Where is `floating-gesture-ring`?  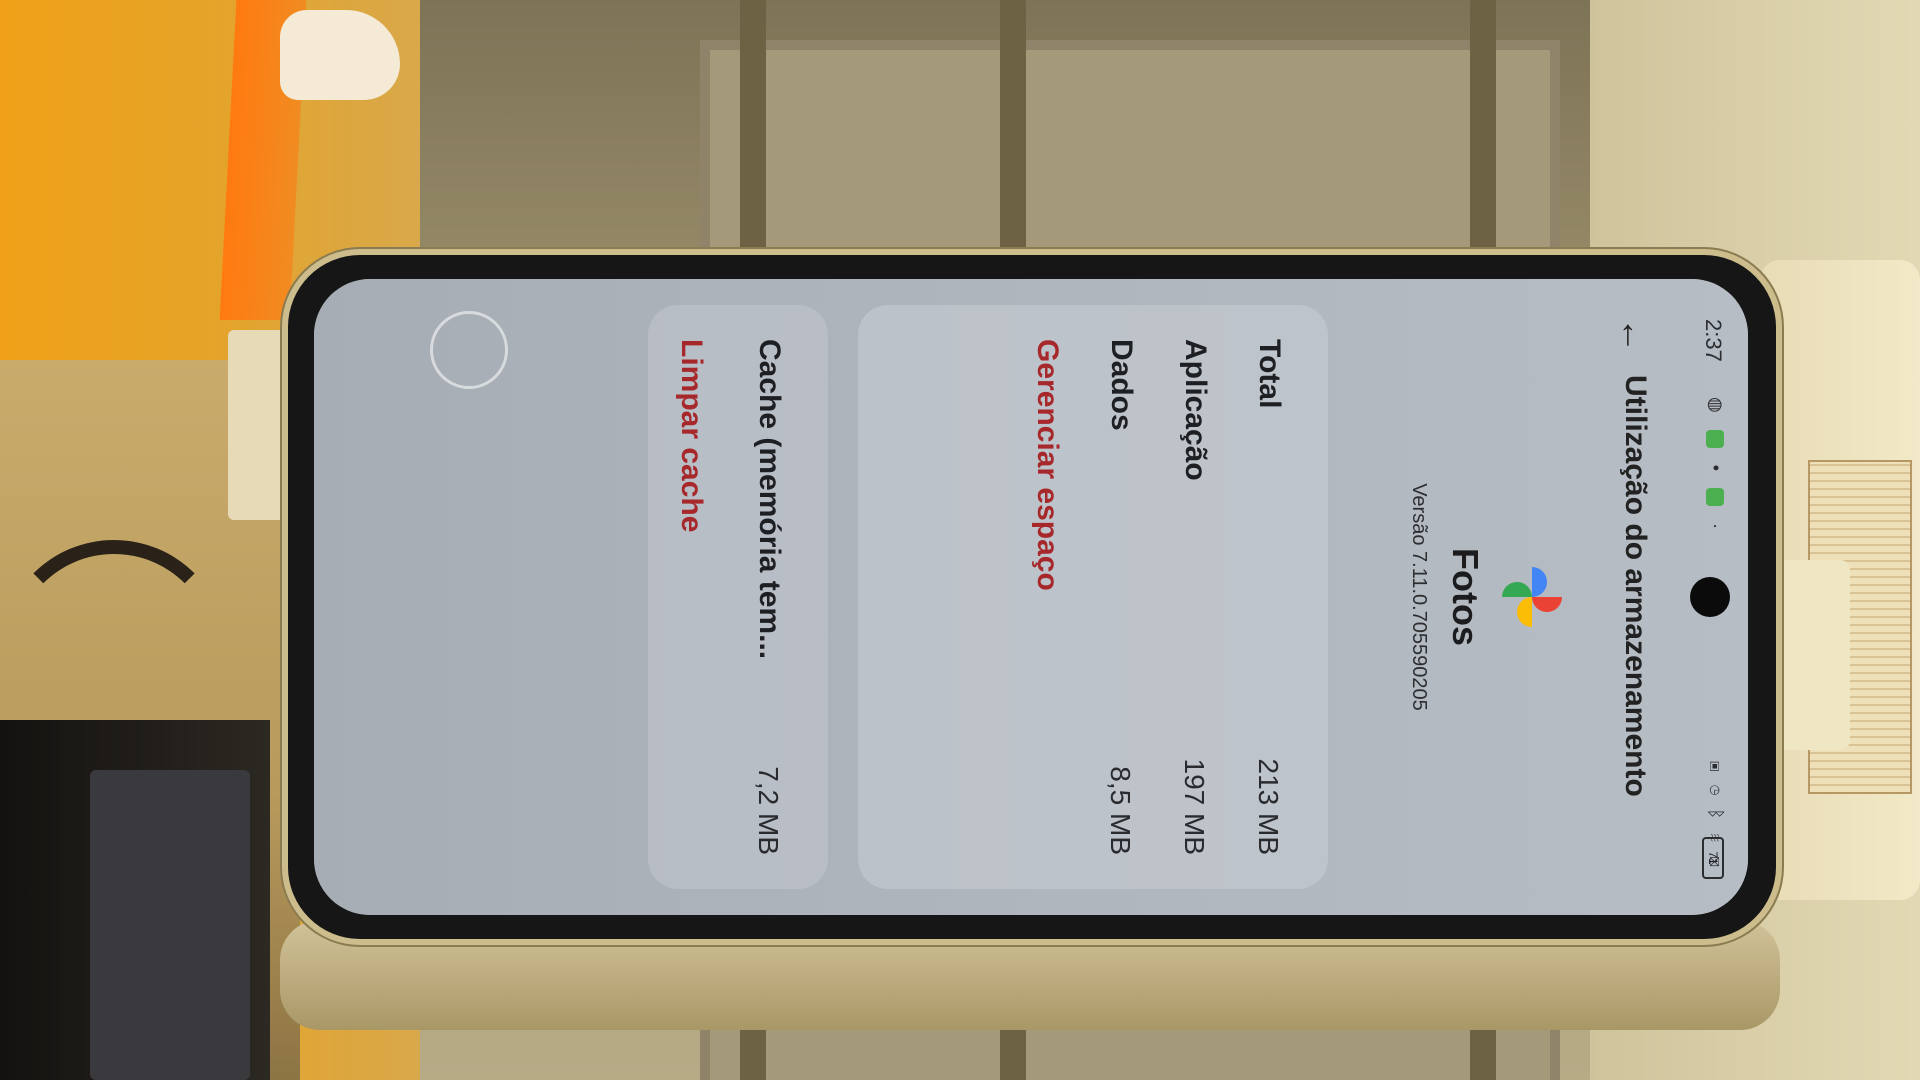 floating-gesture-ring is located at coordinates (469, 350).